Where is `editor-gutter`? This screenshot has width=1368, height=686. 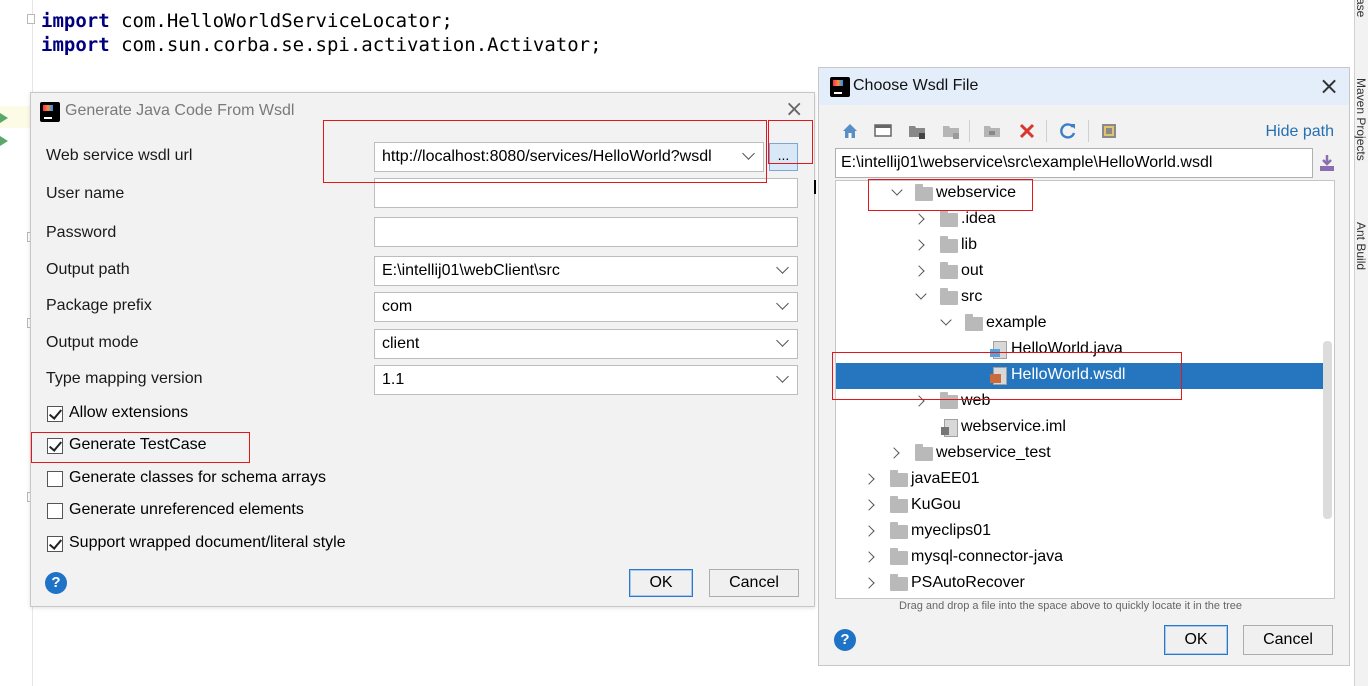
editor-gutter is located at coordinates (16, 343).